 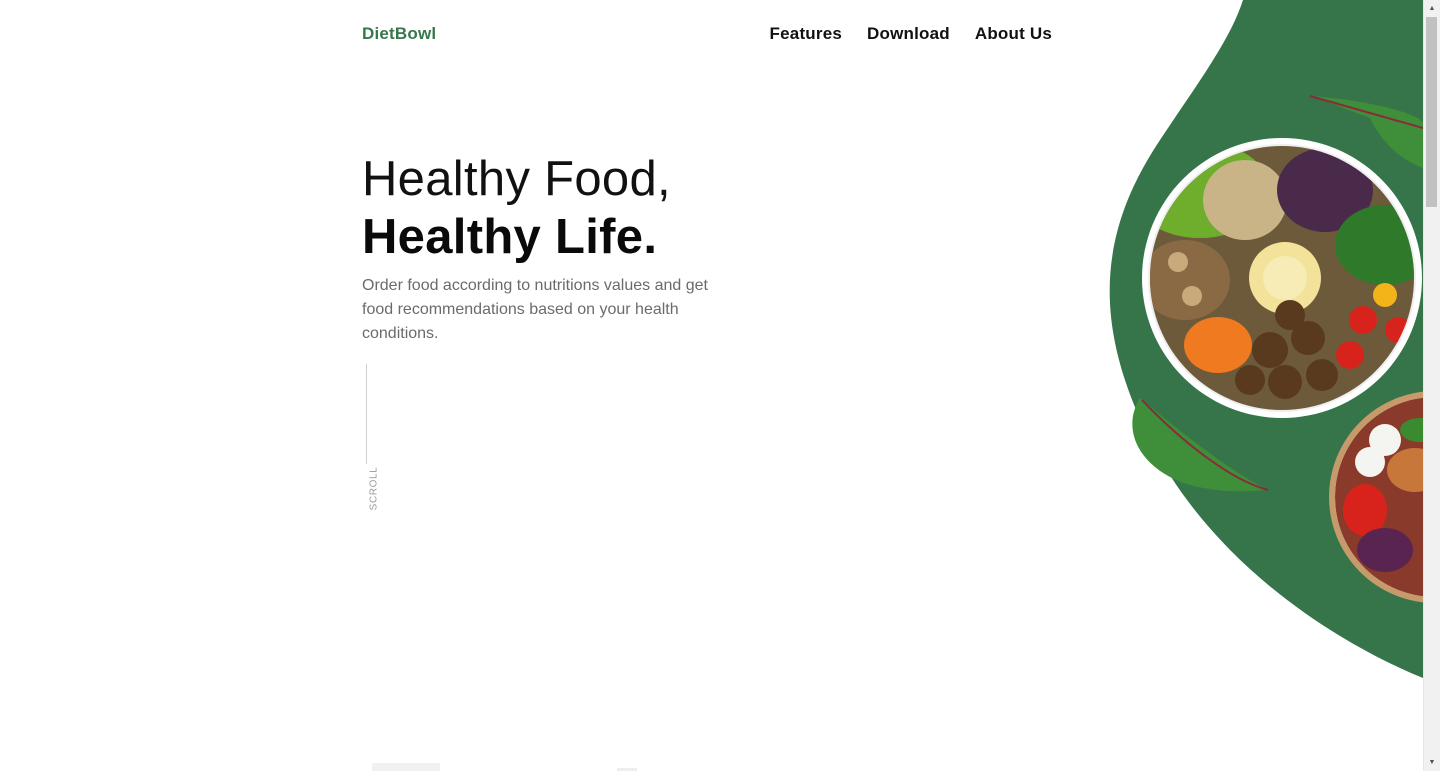 What do you see at coordinates (510, 237) in the screenshot?
I see `hero-title-line2: Healthy Life.` at bounding box center [510, 237].